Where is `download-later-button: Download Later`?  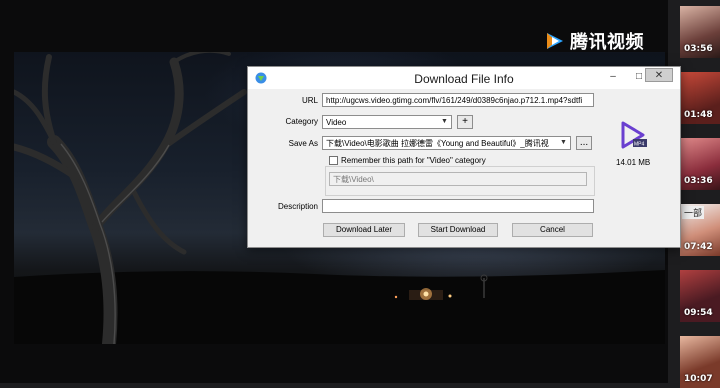 download-later-button: Download Later is located at coordinates (364, 230).